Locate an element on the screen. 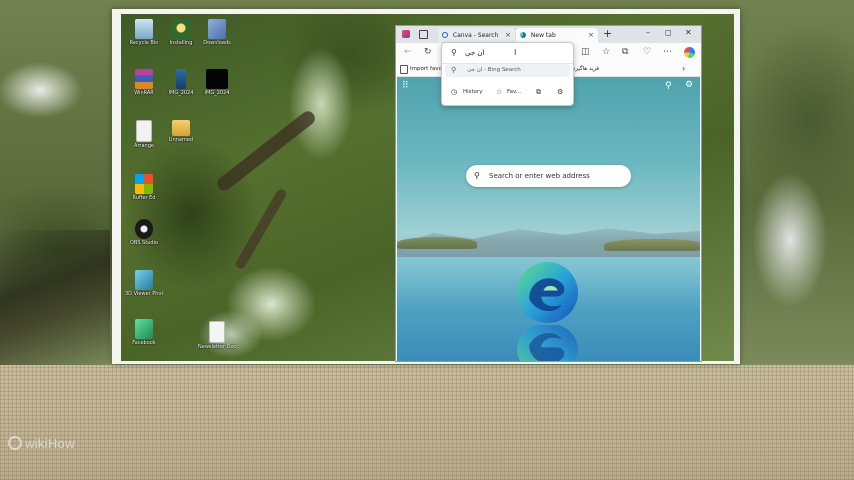 The width and height of the screenshot is (854, 480). desktop-icon-newsletter: Newsletter Document is located at coordinates (217, 335).